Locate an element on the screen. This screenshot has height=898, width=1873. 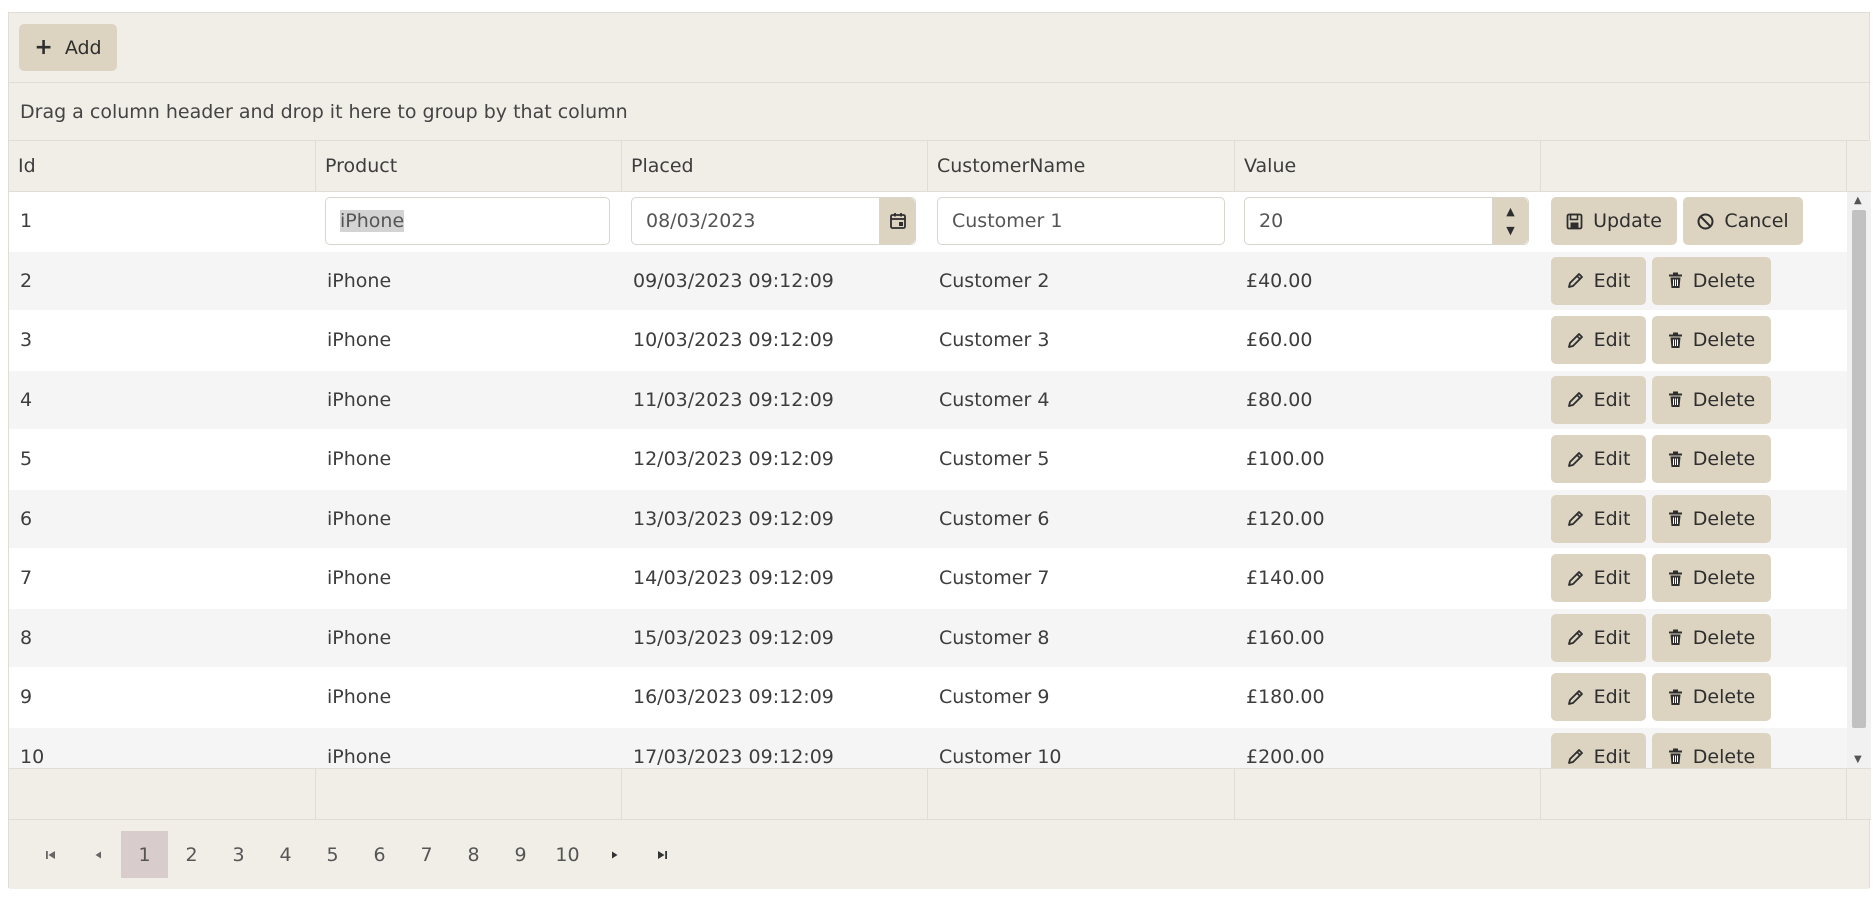
customer-name-input: Customer 1 is located at coordinates (1081, 221).